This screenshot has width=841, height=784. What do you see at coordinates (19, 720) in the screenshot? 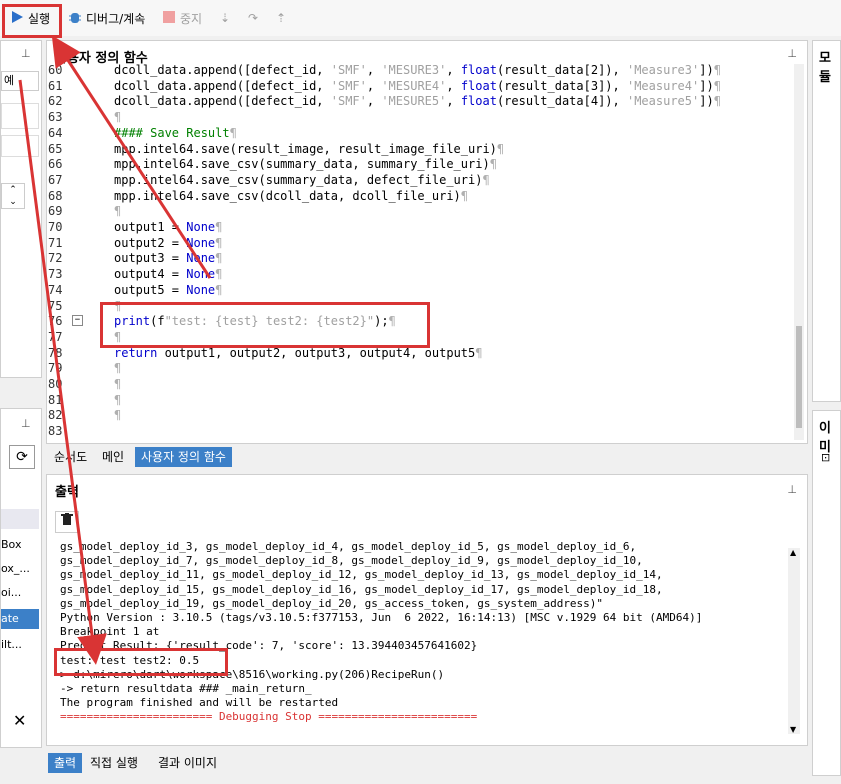
I see `close-icon: ✕` at bounding box center [19, 720].